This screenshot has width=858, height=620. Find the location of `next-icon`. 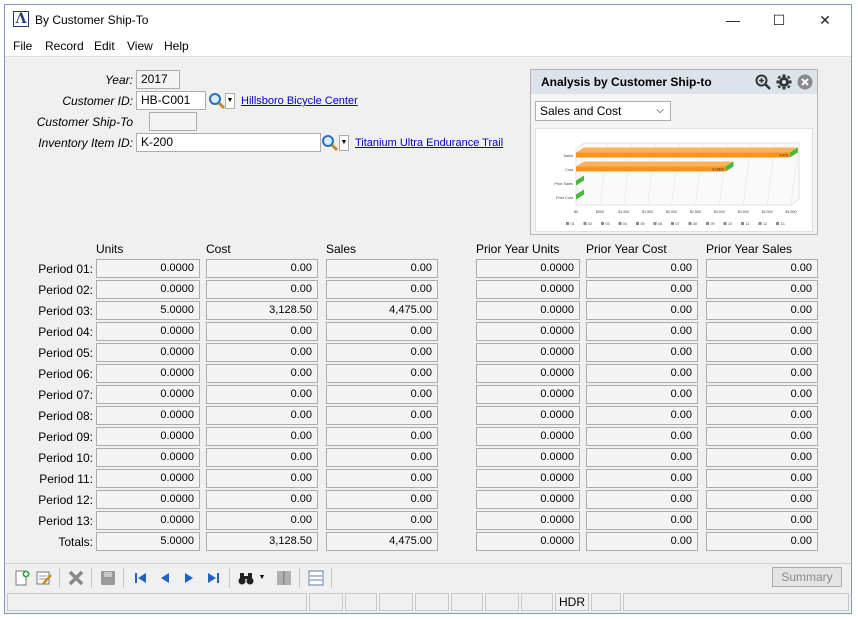

next-icon is located at coordinates (189, 578).